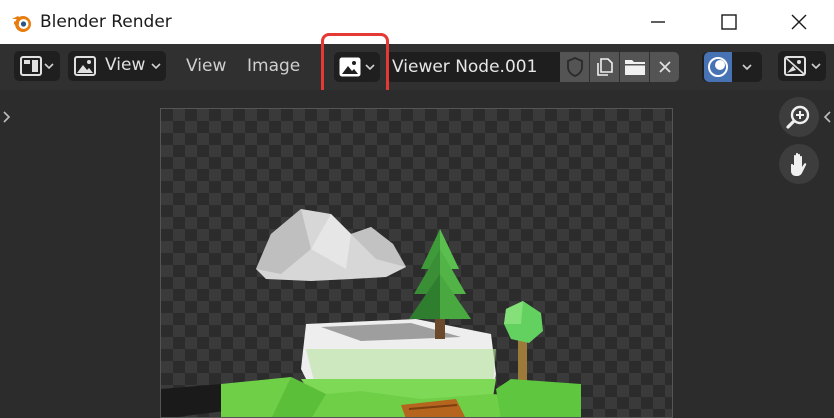  What do you see at coordinates (21, 24) in the screenshot?
I see `blender-logo-icon` at bounding box center [21, 24].